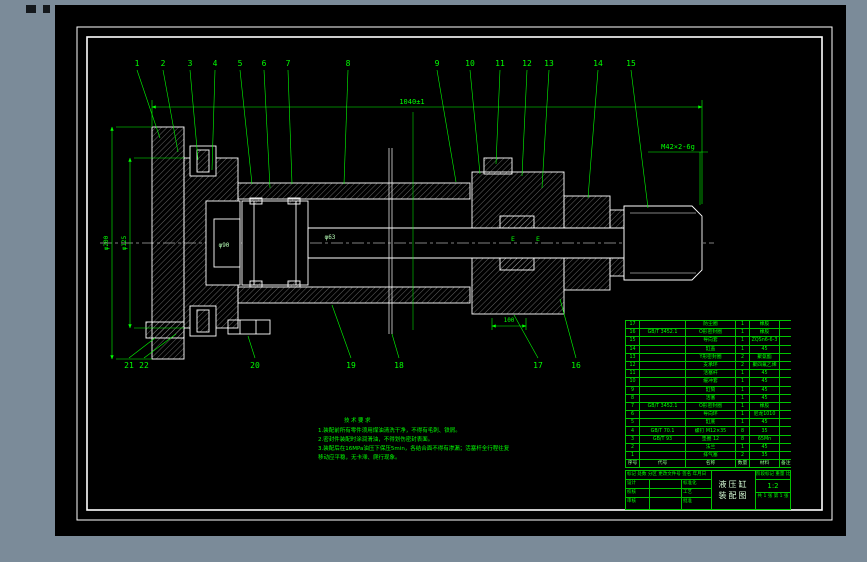 The height and width of the screenshot is (562, 867). Describe the element at coordinates (224, 245) in the screenshot. I see `bore-dimension-label: φ90` at that location.